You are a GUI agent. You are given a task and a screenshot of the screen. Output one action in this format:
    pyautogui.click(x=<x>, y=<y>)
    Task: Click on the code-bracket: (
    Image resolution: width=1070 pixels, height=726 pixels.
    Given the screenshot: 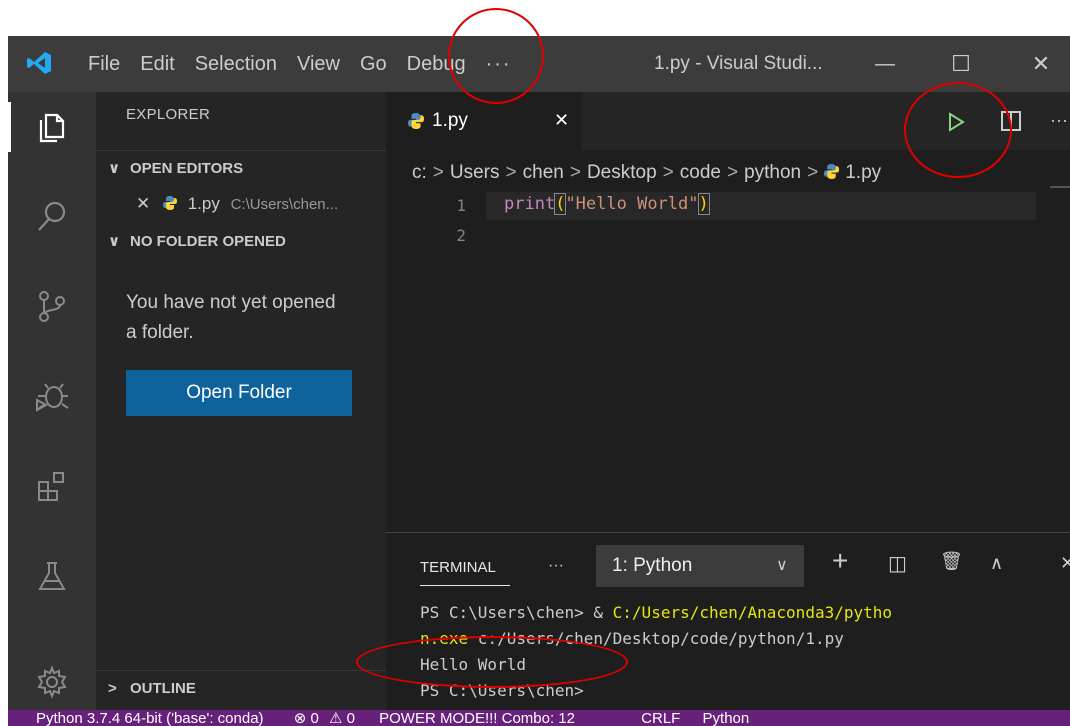 What is the action you would take?
    pyautogui.click(x=560, y=204)
    